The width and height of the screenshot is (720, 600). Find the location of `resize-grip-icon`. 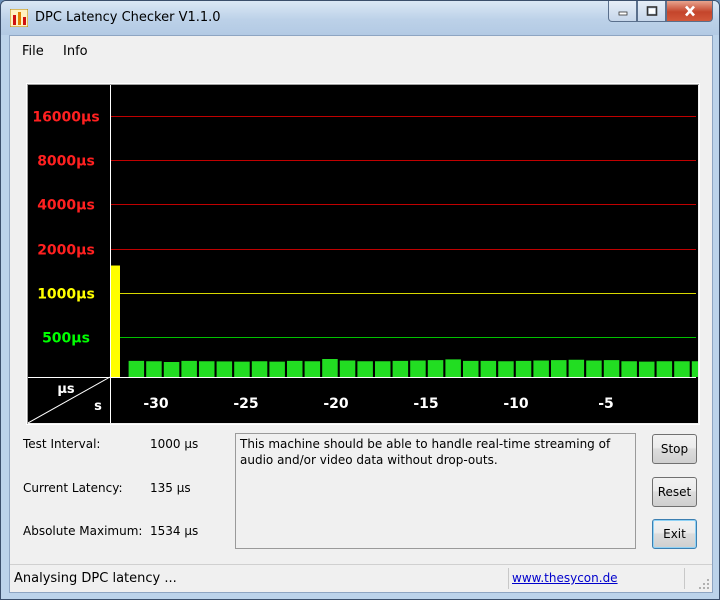

resize-grip-icon is located at coordinates (703, 583).